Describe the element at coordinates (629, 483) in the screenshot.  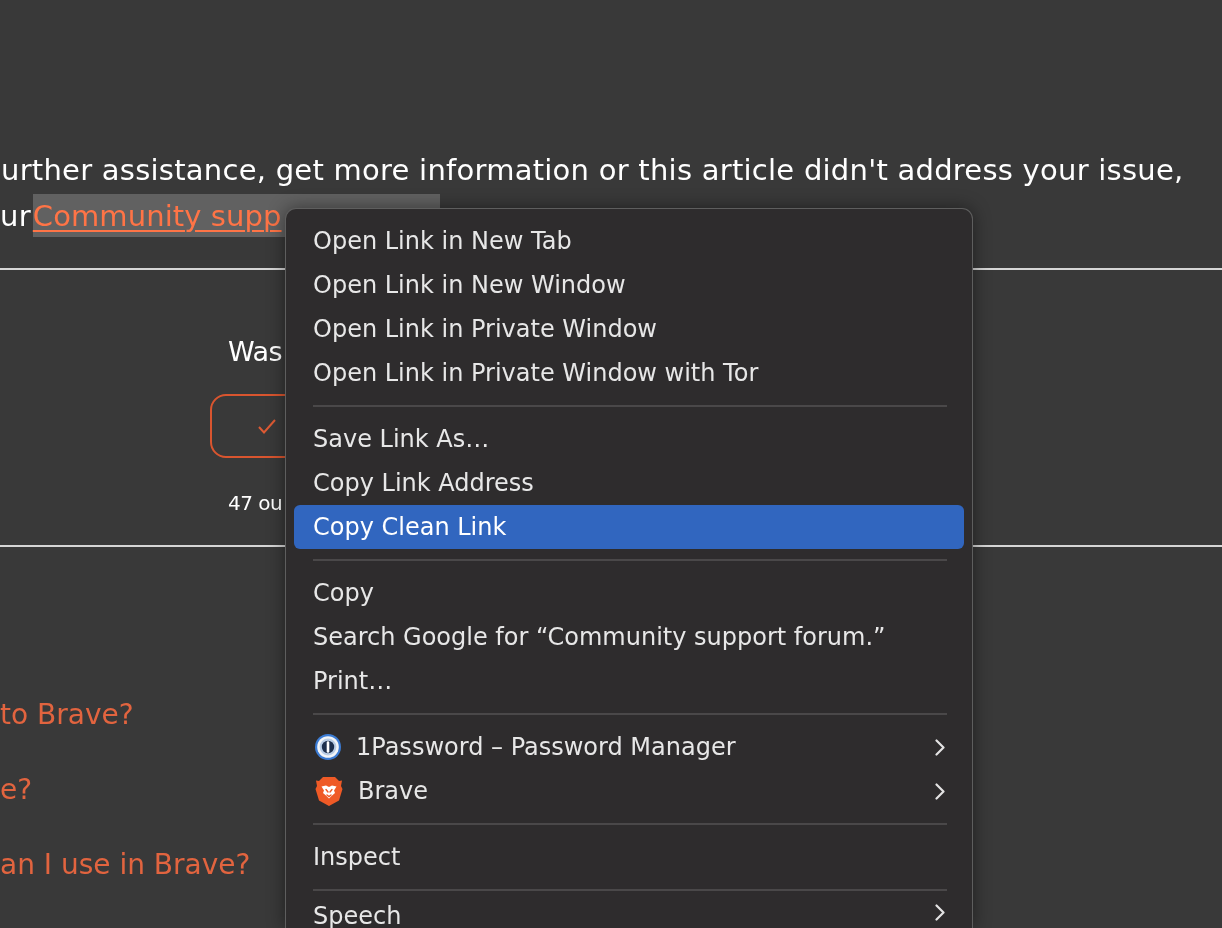
I see `menu-item: Copy Link Address` at that location.